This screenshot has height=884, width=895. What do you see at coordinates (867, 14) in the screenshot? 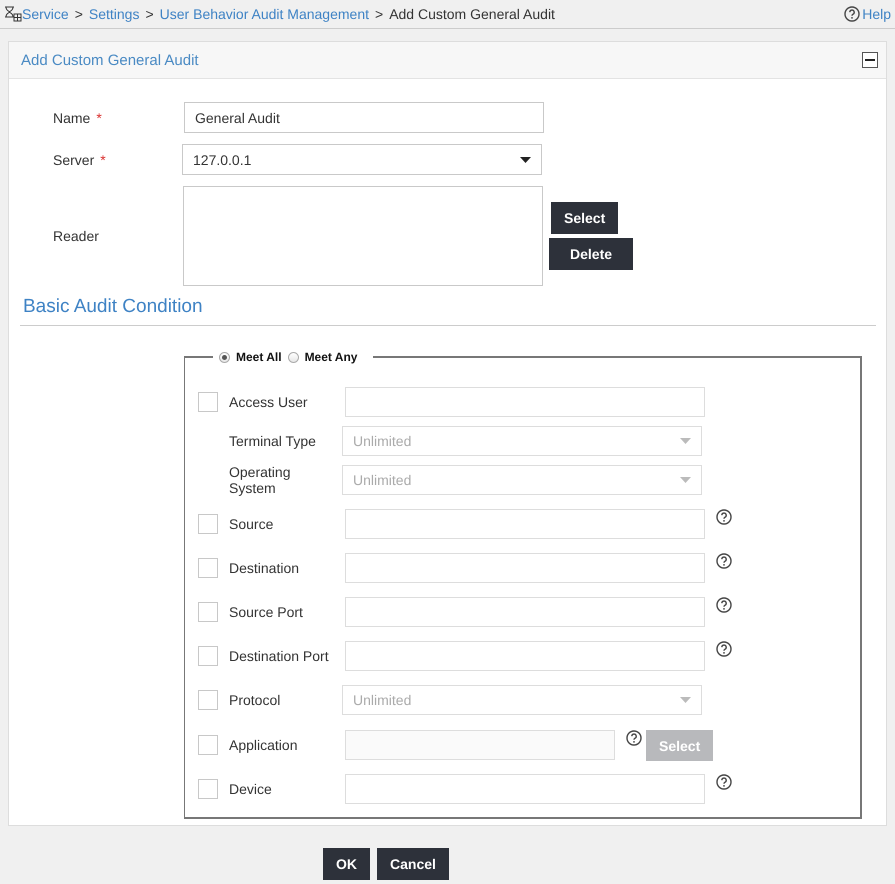
I see `help-link: Help` at bounding box center [867, 14].